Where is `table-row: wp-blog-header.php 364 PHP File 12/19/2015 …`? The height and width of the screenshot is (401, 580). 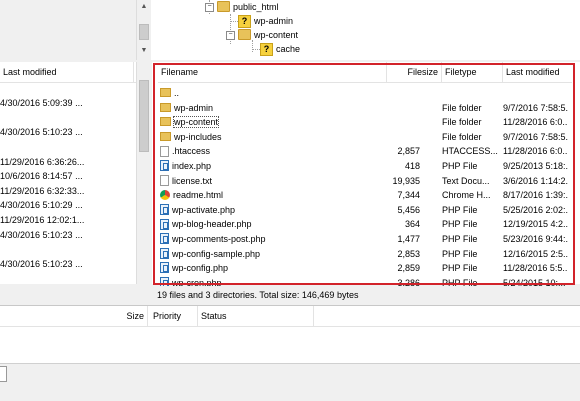 table-row: wp-blog-header.php 364 PHP File 12/19/2015 … is located at coordinates (365, 224).